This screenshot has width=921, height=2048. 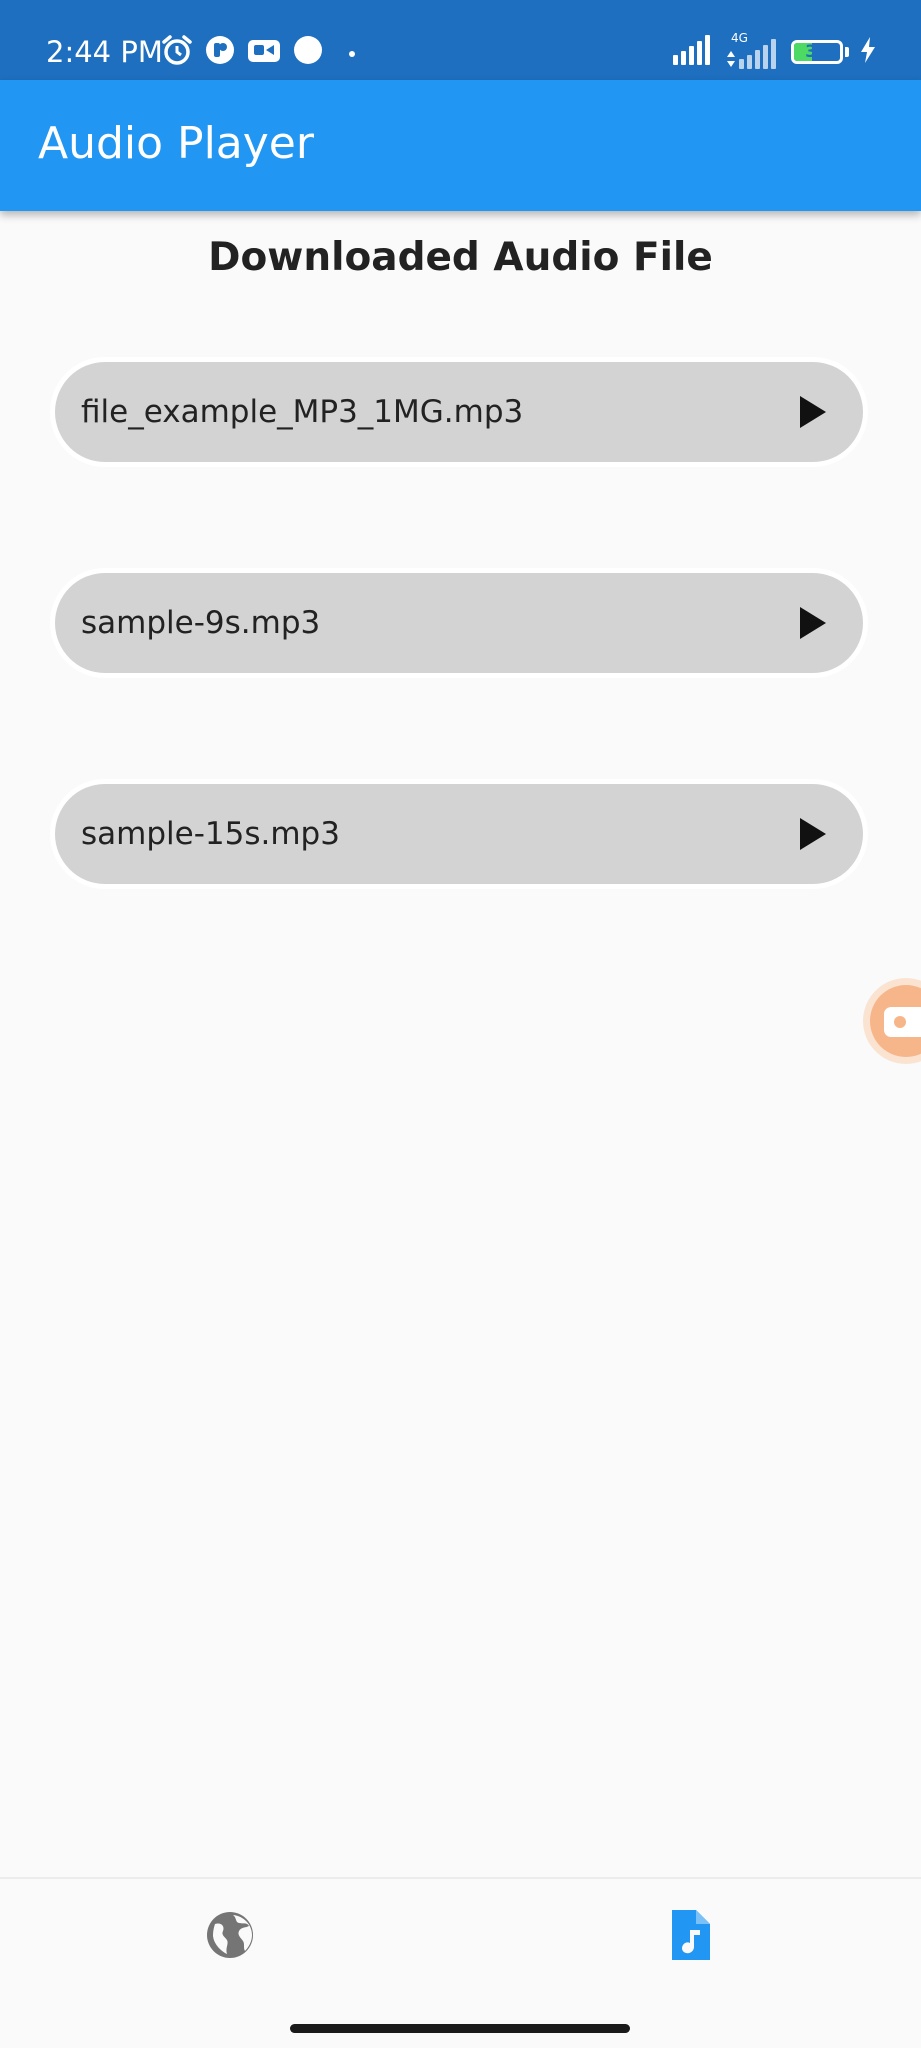 I want to click on audio-item-pill: sample-15s.mp3, so click(x=459, y=834).